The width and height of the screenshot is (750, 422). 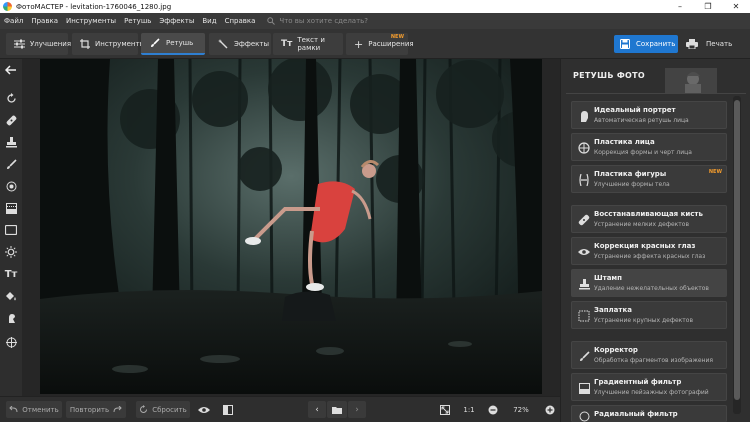 What do you see at coordinates (19, 44) in the screenshot?
I see `sliders-icon` at bounding box center [19, 44].